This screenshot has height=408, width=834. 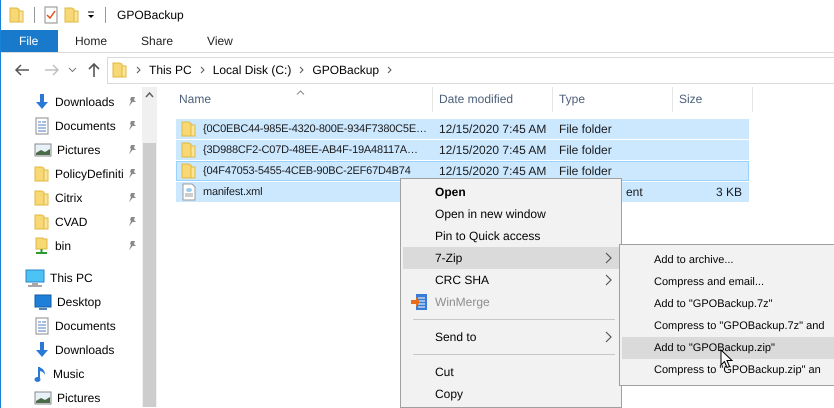 What do you see at coordinates (150, 15) in the screenshot?
I see `window-title: GPOBackup` at bounding box center [150, 15].